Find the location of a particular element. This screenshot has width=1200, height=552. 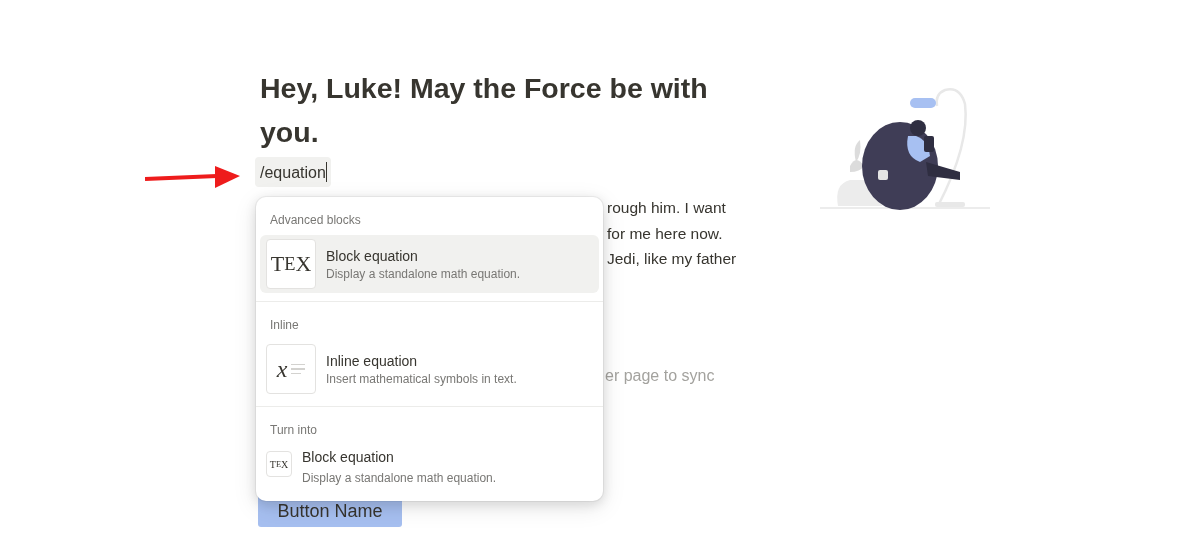

command-input: /equation is located at coordinates (293, 172).